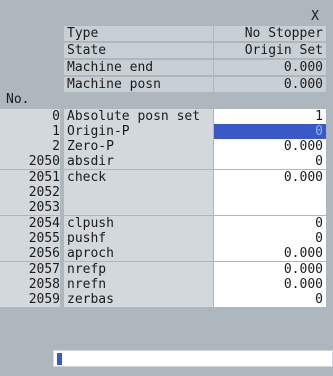 The image size is (333, 376). I want to click on param-number: 2050, so click(30, 161).